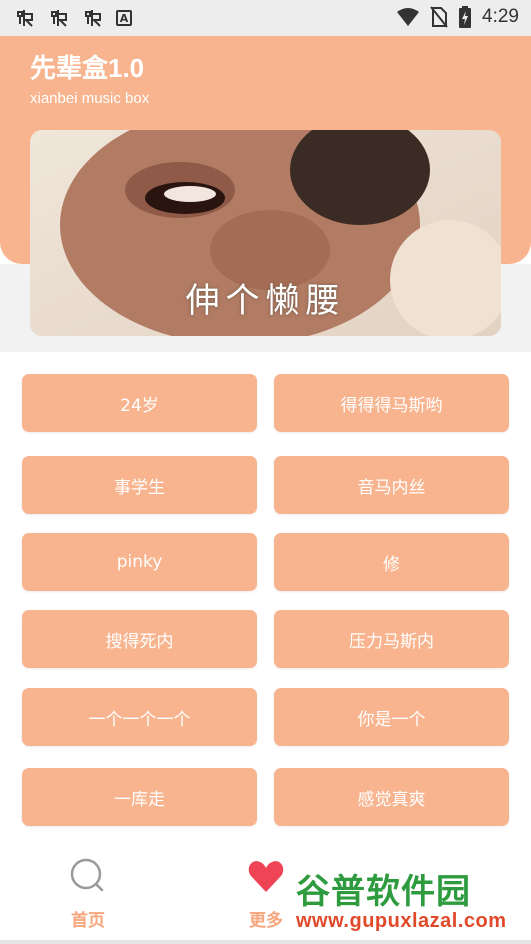 The height and width of the screenshot is (944, 531). I want to click on tab-home-label: 首页, so click(88, 921).